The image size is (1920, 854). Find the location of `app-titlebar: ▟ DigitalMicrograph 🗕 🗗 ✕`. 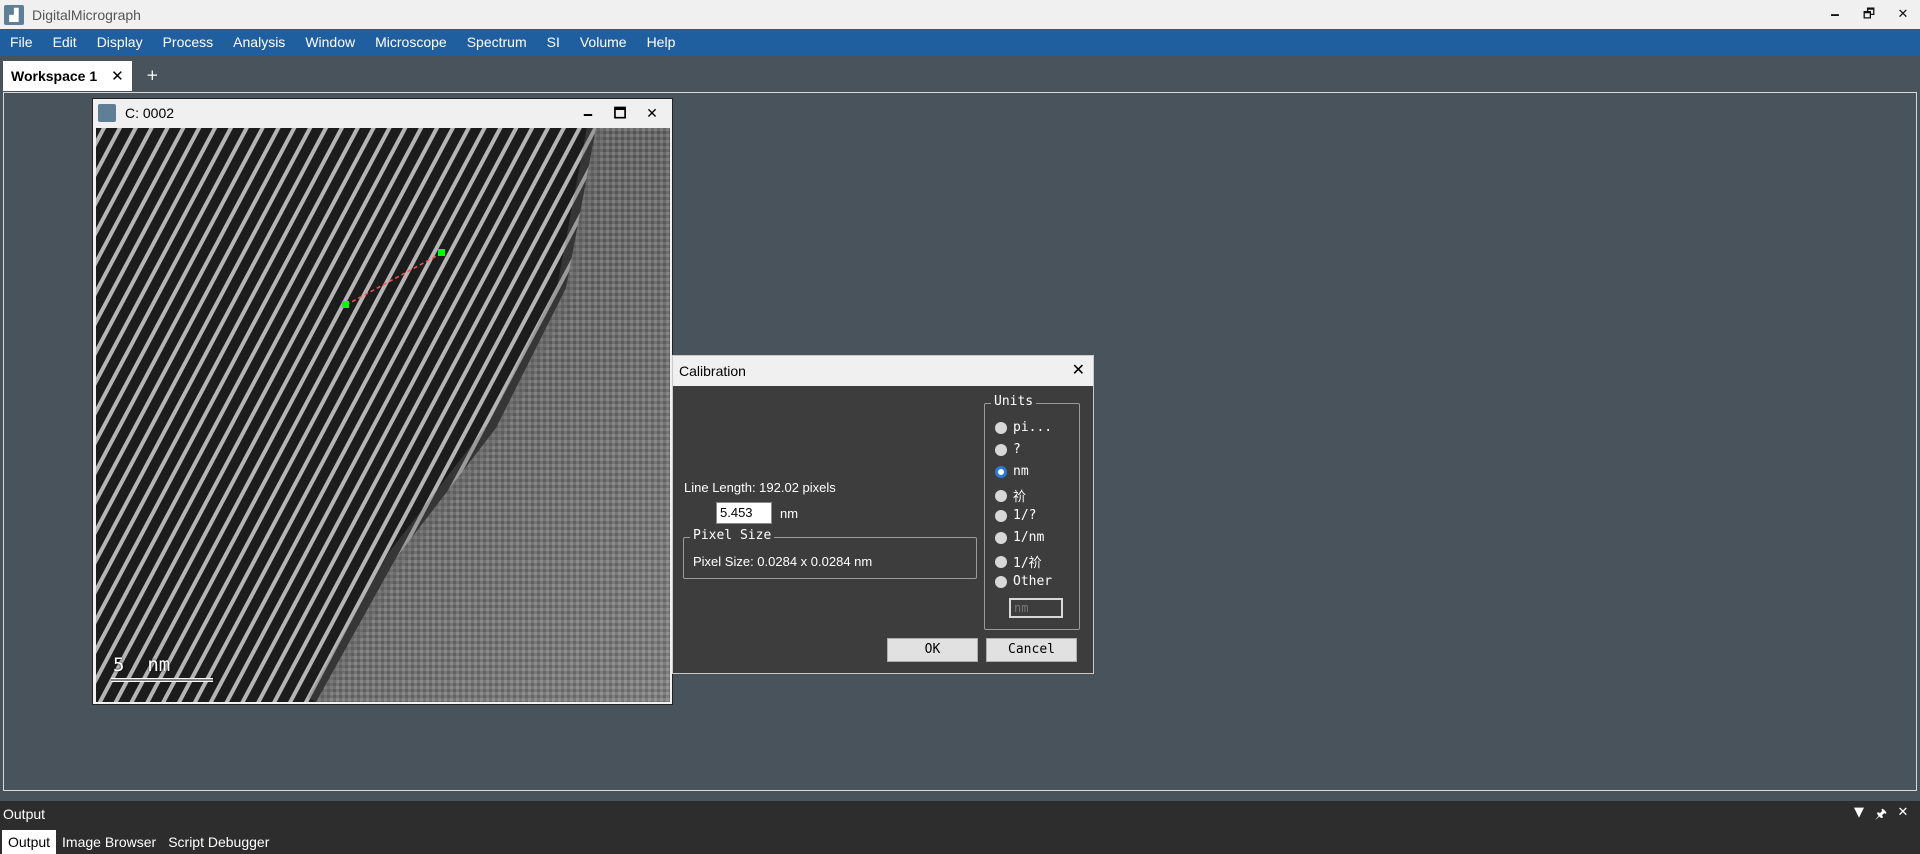

app-titlebar: ▟ DigitalMicrograph 🗕 🗗 ✕ is located at coordinates (960, 14).